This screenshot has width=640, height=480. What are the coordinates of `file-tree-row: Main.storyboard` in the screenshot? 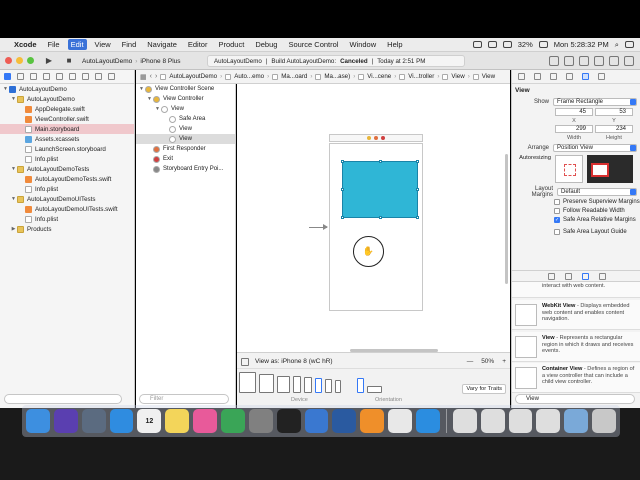 It's located at (67, 129).